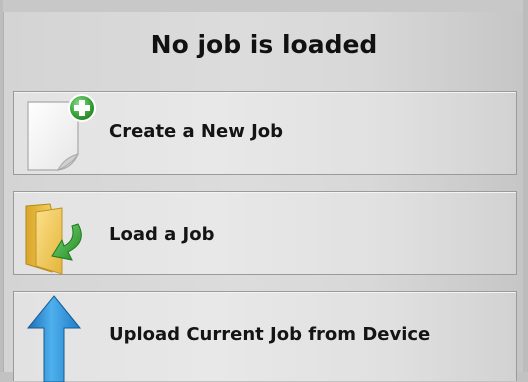 The height and width of the screenshot is (382, 528). What do you see at coordinates (196, 131) in the screenshot?
I see `create-new-job-label: Create a New Job` at bounding box center [196, 131].